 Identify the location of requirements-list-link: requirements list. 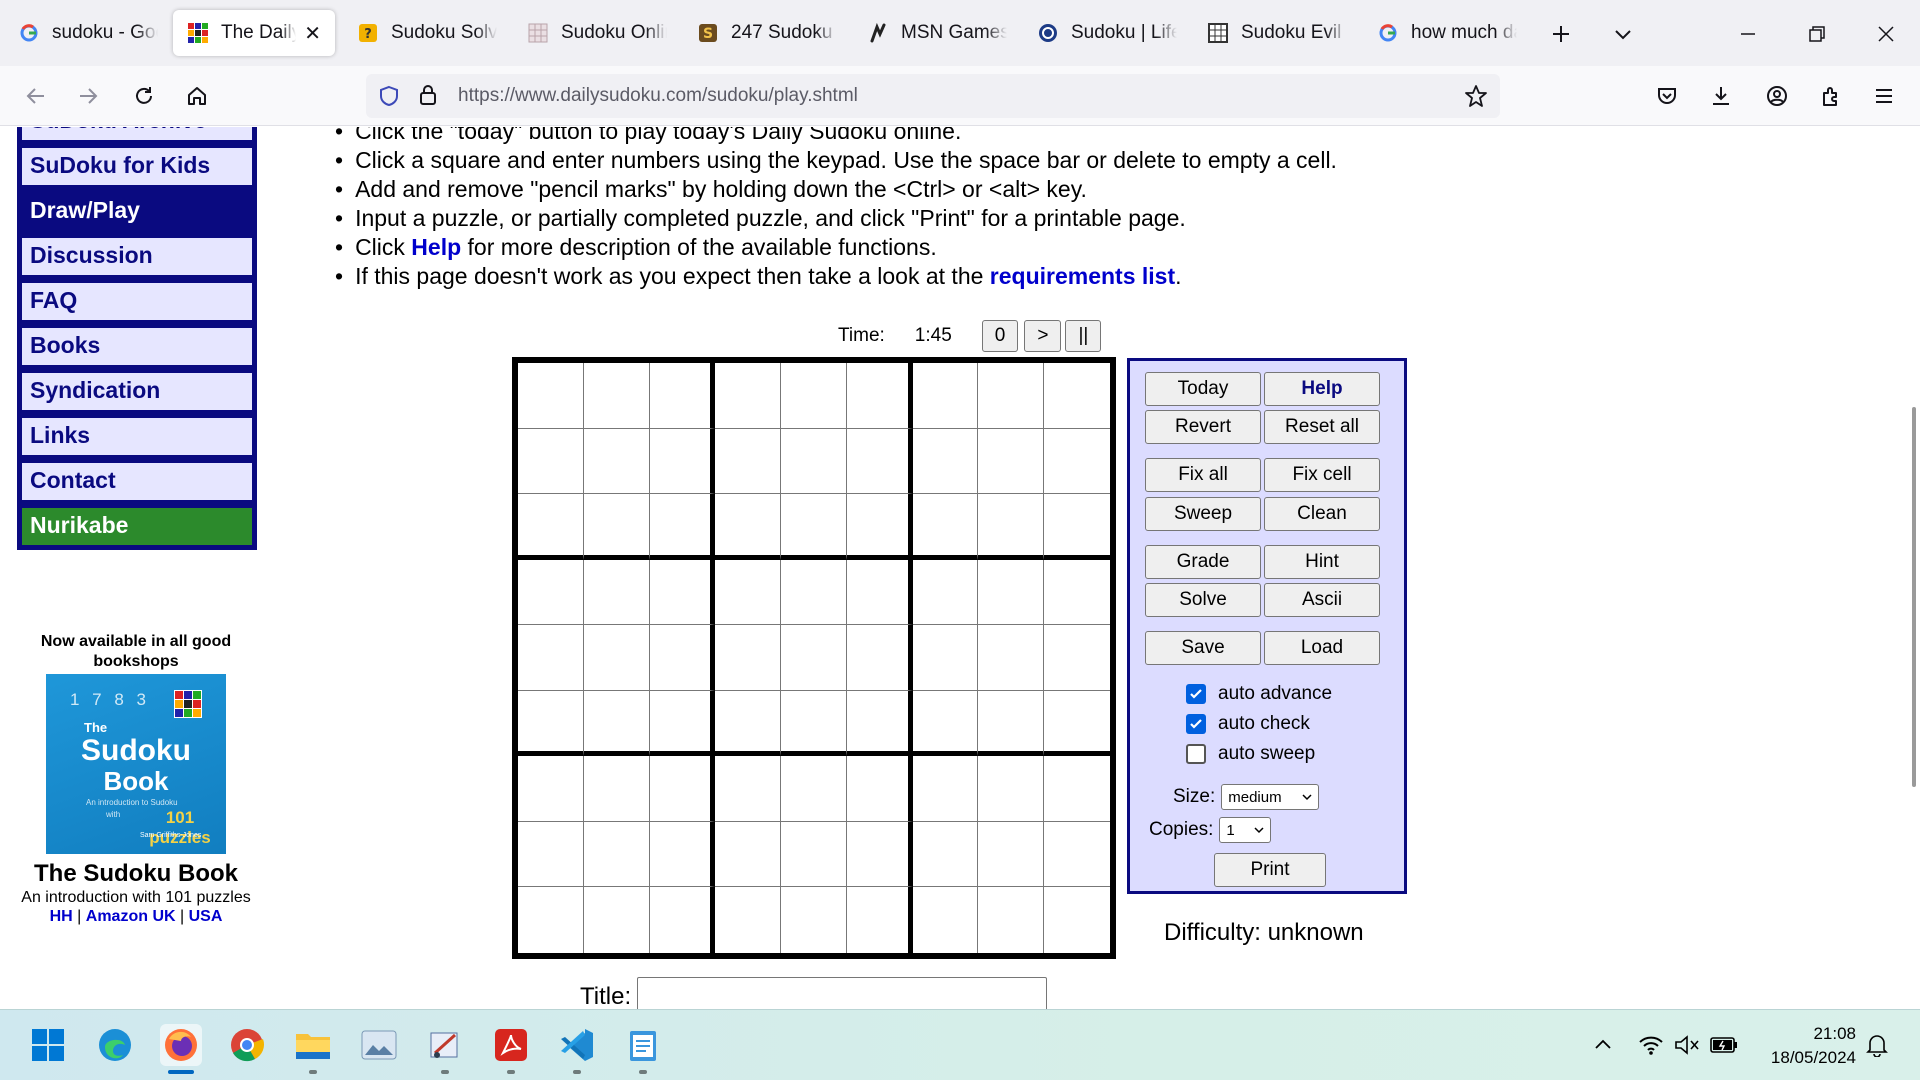
(1082, 276).